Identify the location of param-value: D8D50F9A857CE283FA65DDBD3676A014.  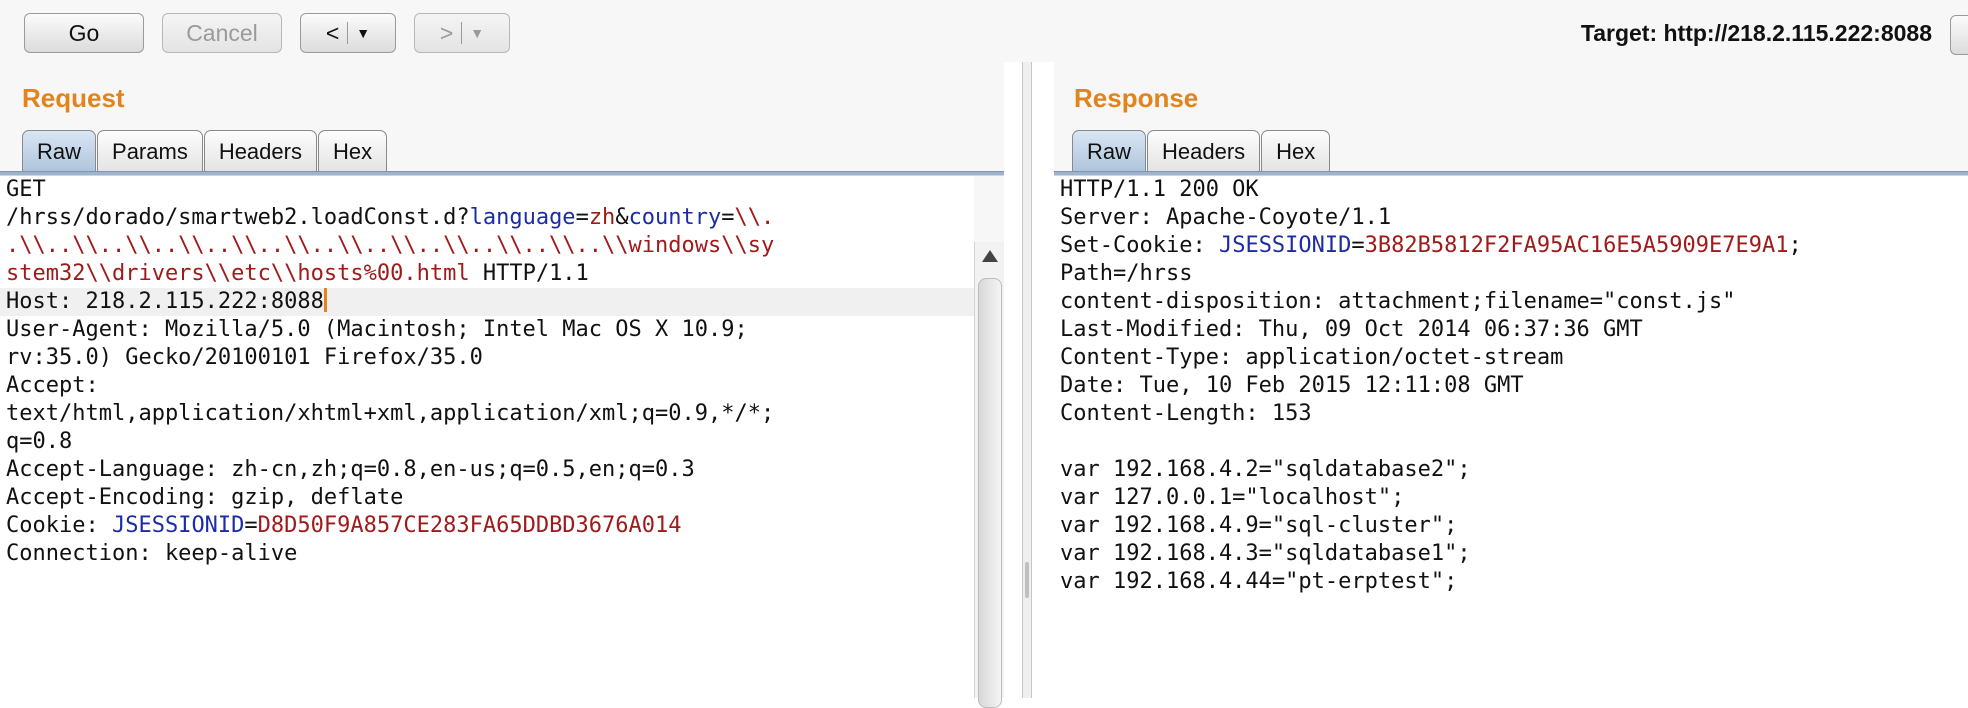
(469, 525).